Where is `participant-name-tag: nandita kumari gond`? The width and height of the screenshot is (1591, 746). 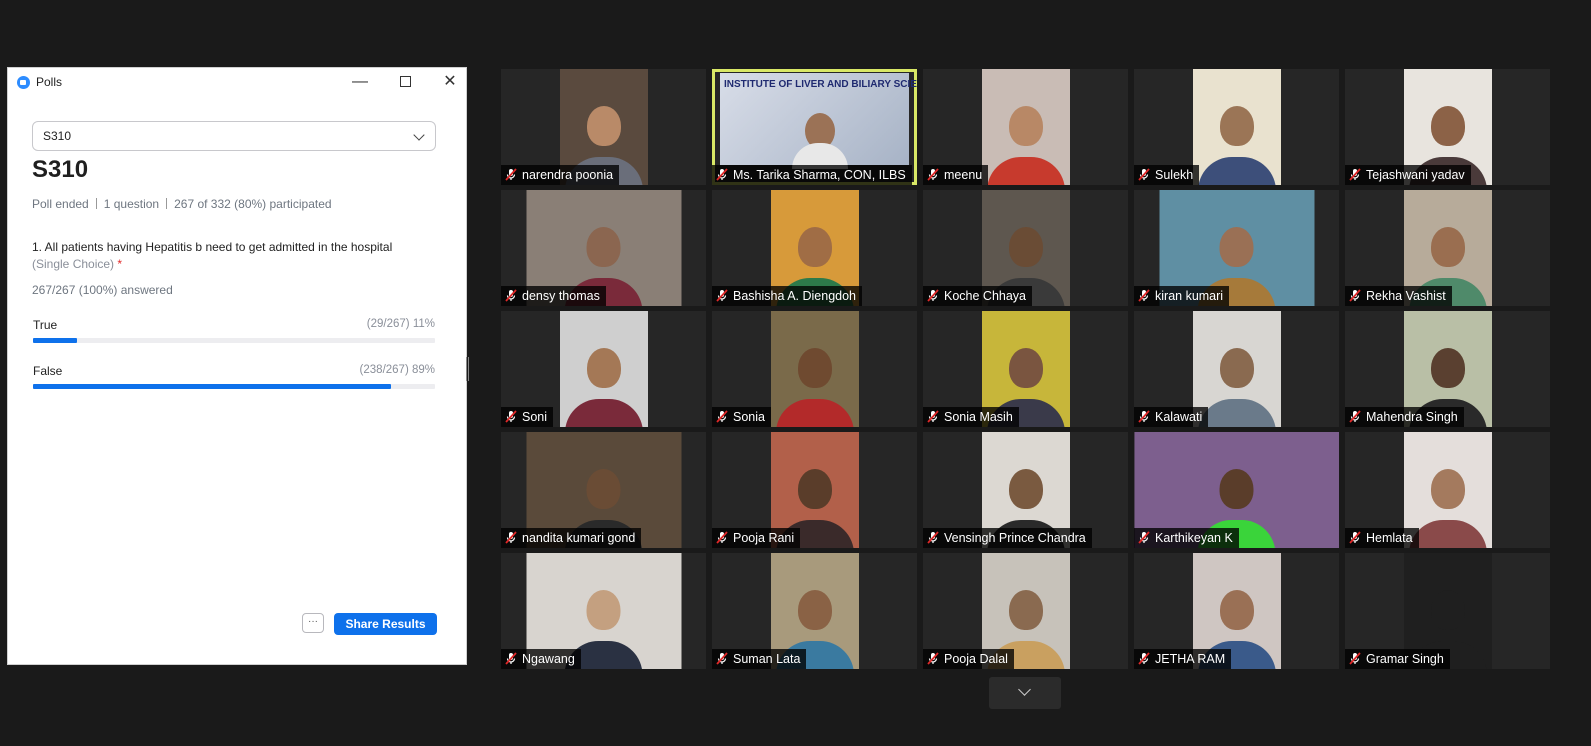
participant-name-tag: nandita kumari gond is located at coordinates (571, 538).